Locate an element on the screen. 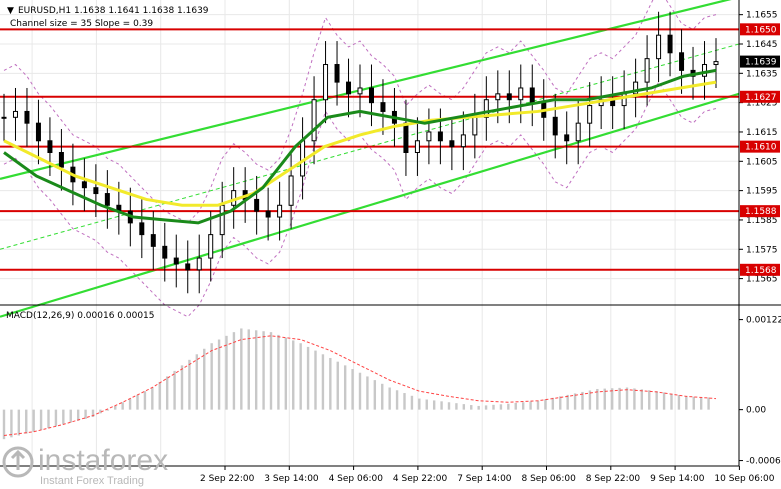  price-tick-label: 1.1635 is located at coordinates (762, 74).